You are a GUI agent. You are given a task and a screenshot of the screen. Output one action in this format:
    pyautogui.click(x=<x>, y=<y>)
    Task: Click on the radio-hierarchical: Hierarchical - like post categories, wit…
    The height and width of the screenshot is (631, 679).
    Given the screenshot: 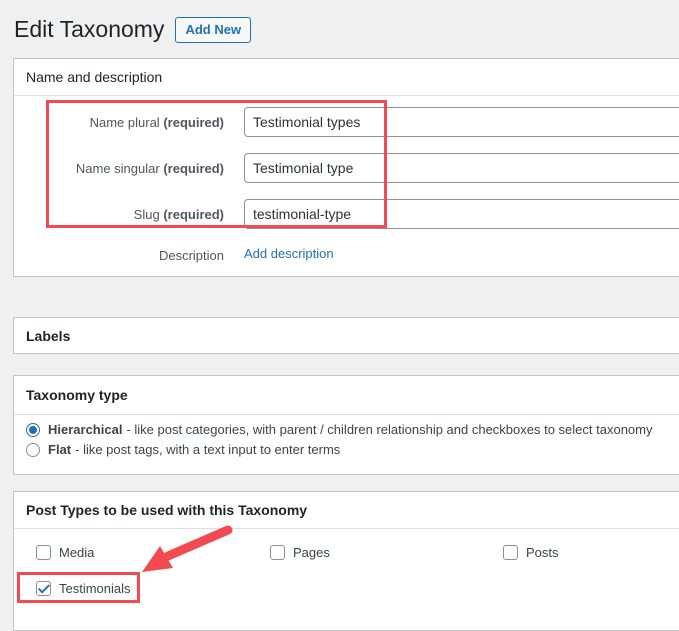 What is the action you would take?
    pyautogui.click(x=339, y=429)
    